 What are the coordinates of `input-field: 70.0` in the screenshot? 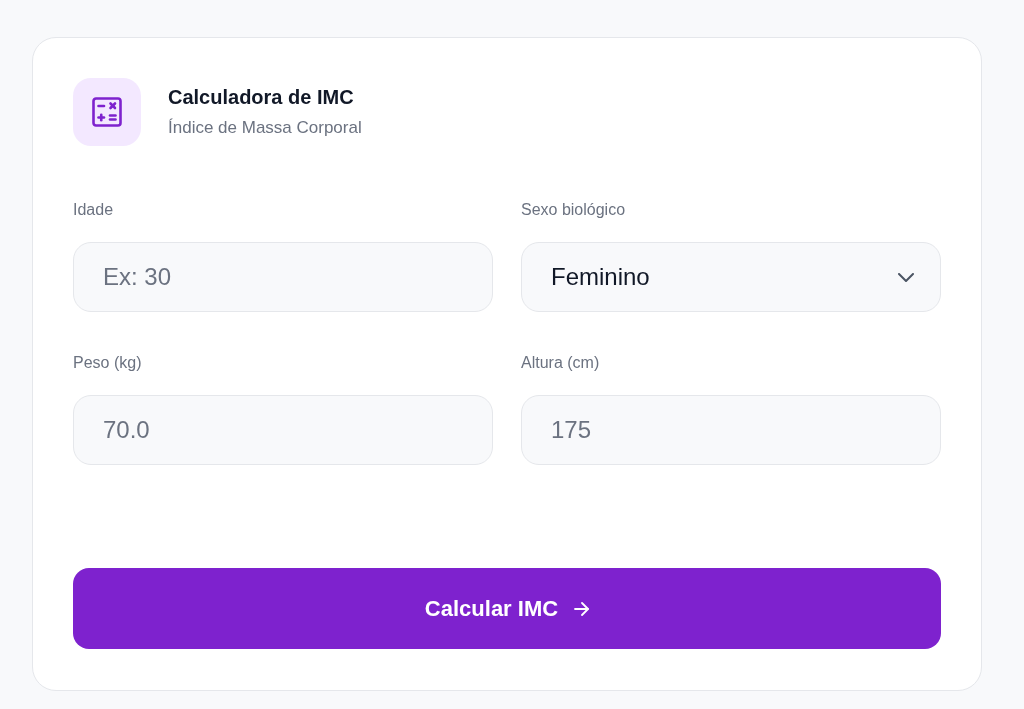 It's located at (283, 430).